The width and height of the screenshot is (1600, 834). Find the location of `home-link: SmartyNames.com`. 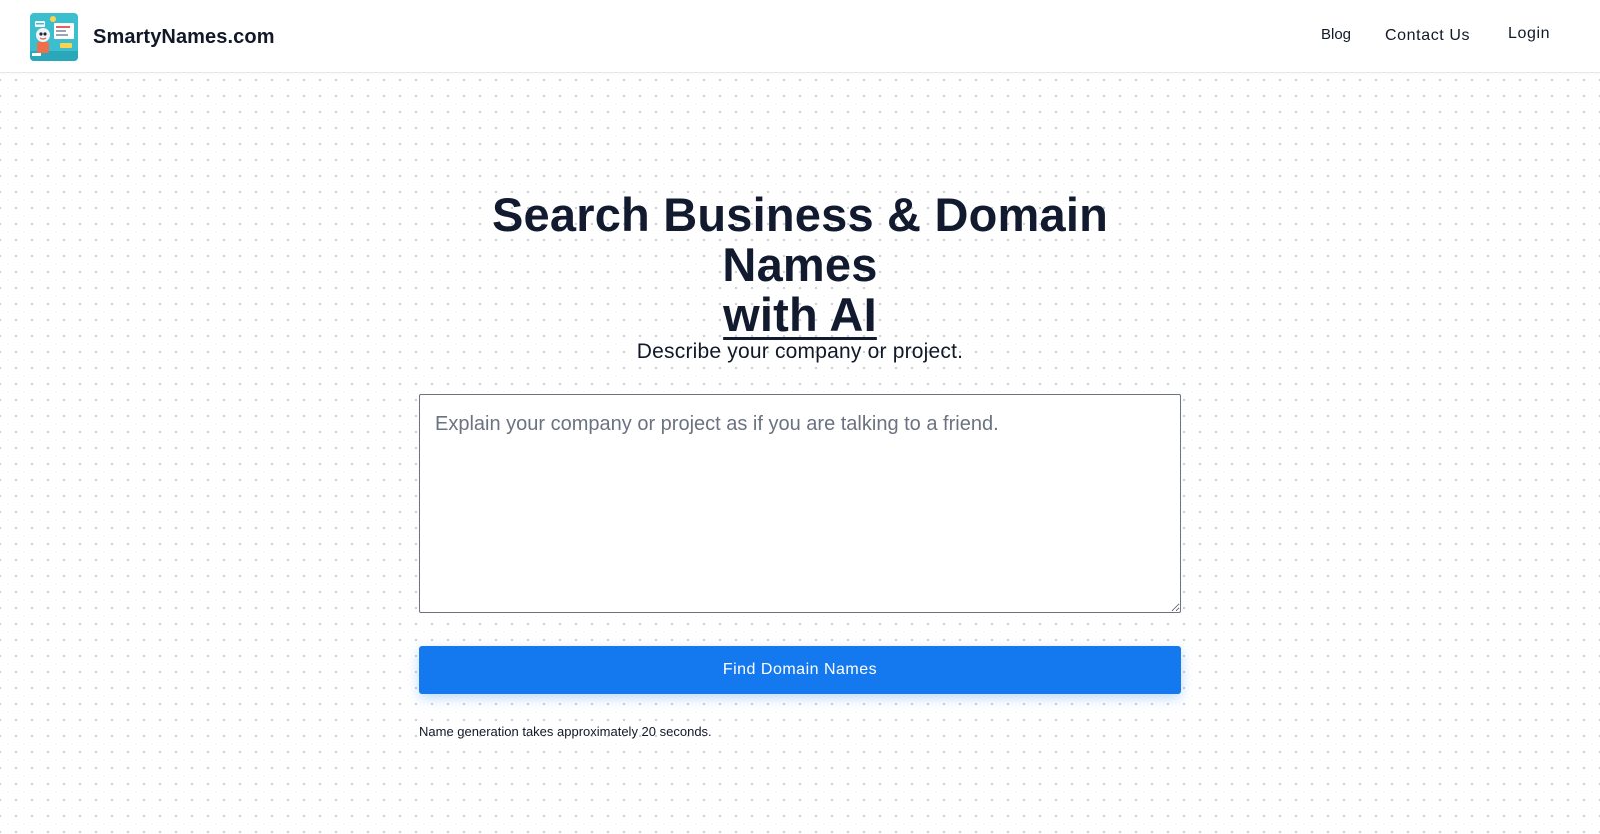

home-link: SmartyNames.com is located at coordinates (152, 37).